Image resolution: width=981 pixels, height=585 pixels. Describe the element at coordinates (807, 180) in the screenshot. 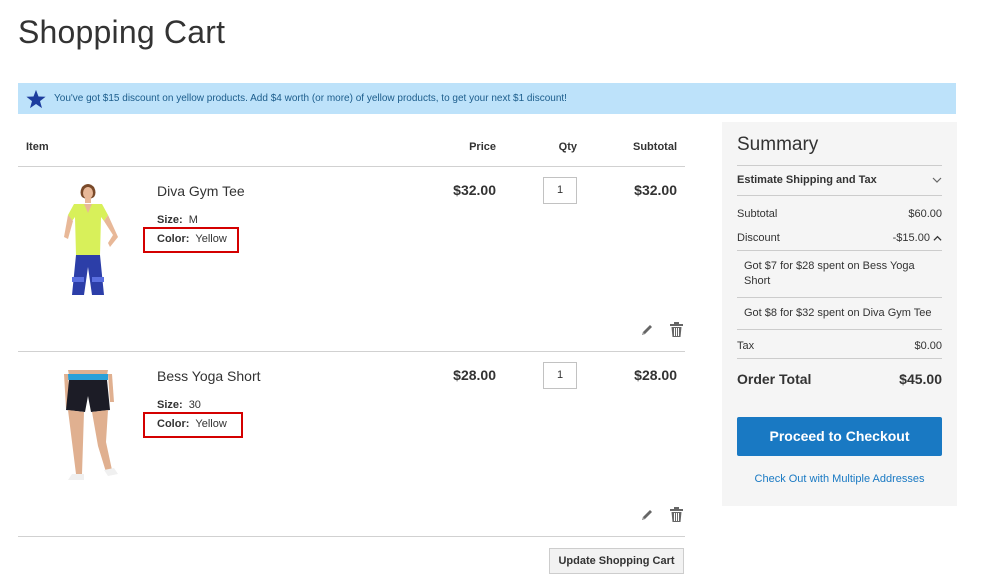

I see `estimate-shipping-label: Estimate Shipping and Tax` at that location.